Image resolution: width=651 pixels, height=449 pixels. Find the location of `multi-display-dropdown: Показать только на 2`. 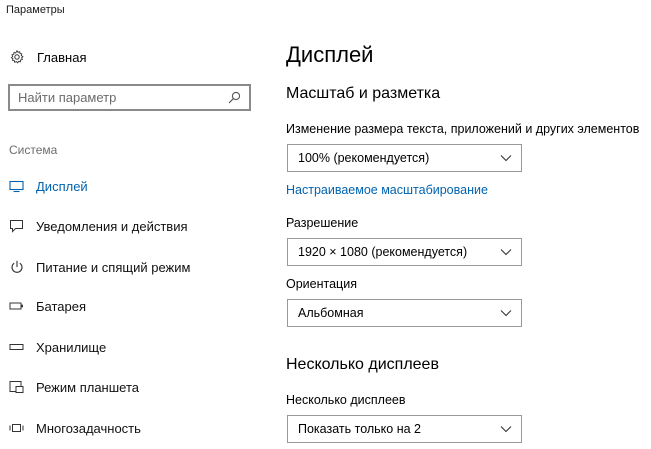

multi-display-dropdown: Показать только на 2 is located at coordinates (404, 429).